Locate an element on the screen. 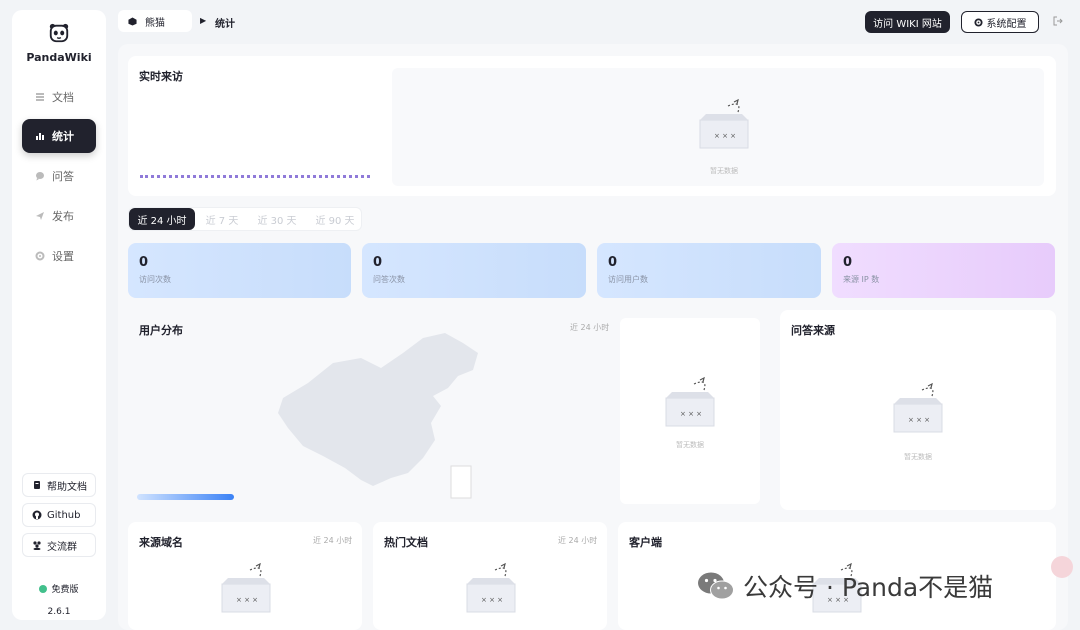  time-range-tabs: 近 24 小时 近 7 天 近 30 天 近 90 天 is located at coordinates (245, 219).